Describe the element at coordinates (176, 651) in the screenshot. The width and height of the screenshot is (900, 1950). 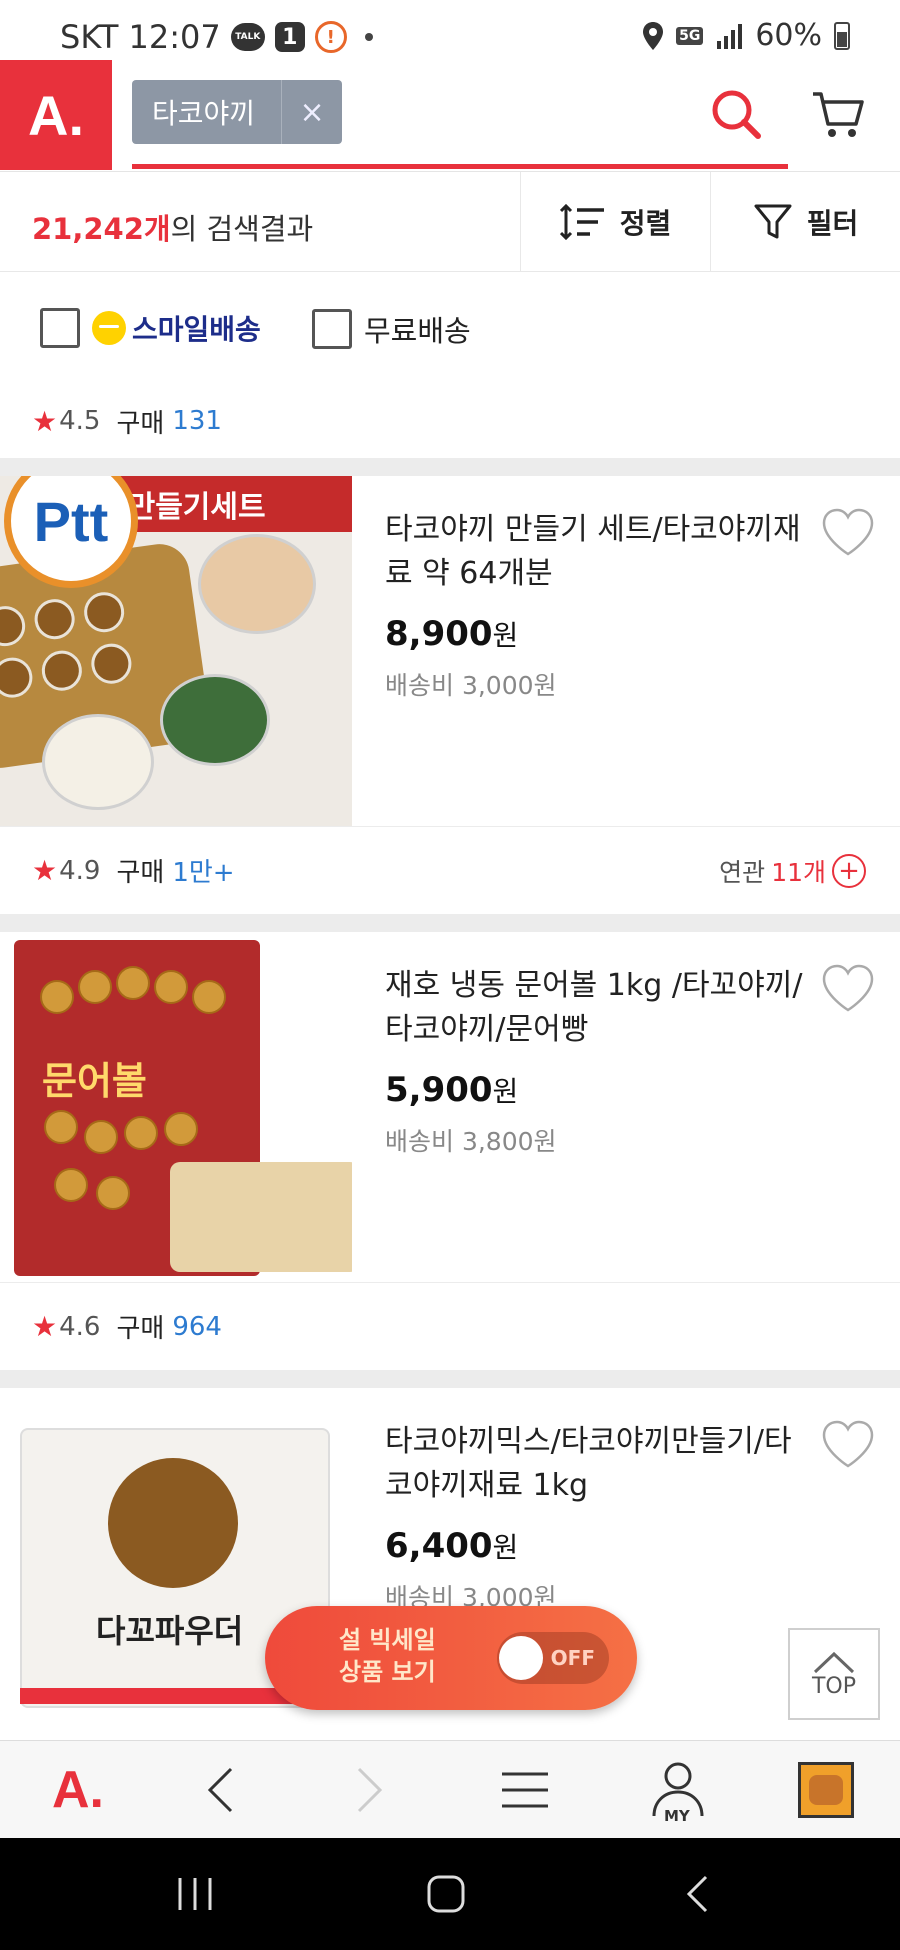
I see `product-image: 끼만들기세트 Ptt` at that location.